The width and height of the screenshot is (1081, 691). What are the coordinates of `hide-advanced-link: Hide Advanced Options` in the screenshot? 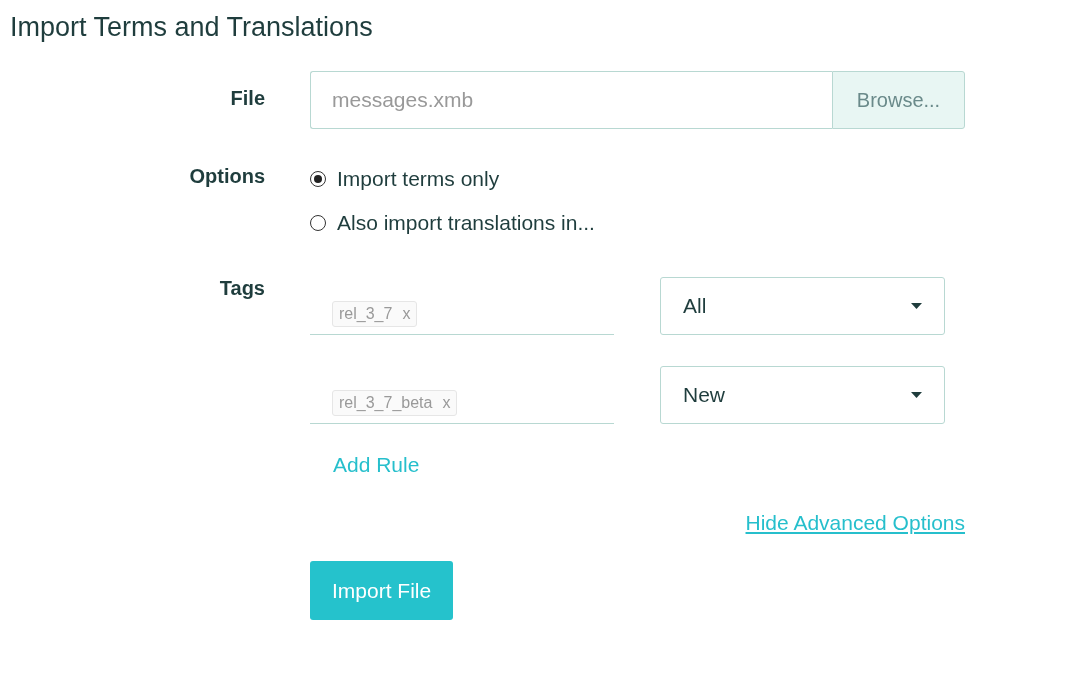 It's located at (855, 523).